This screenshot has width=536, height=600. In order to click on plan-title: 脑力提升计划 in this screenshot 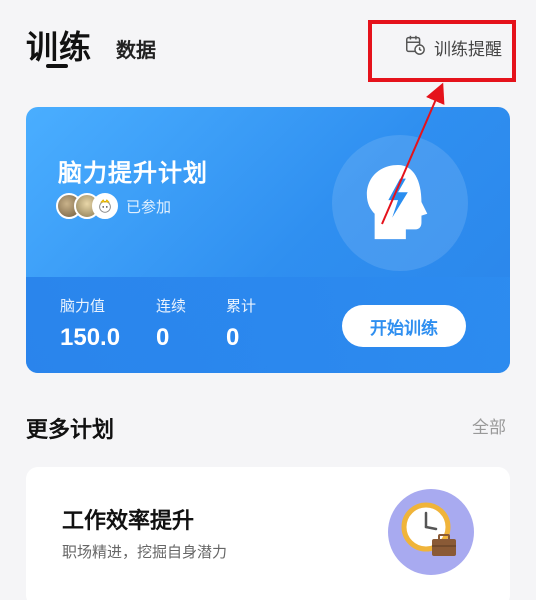, I will do `click(133, 173)`.